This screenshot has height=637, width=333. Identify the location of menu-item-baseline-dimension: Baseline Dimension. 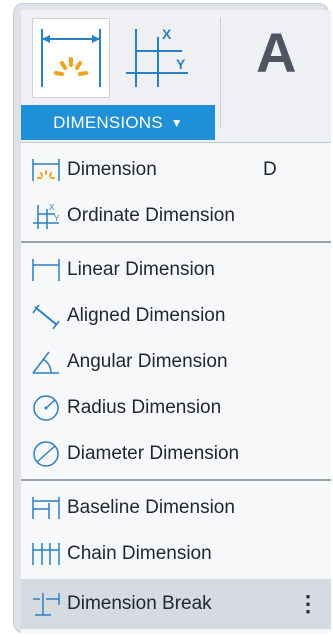
(176, 508).